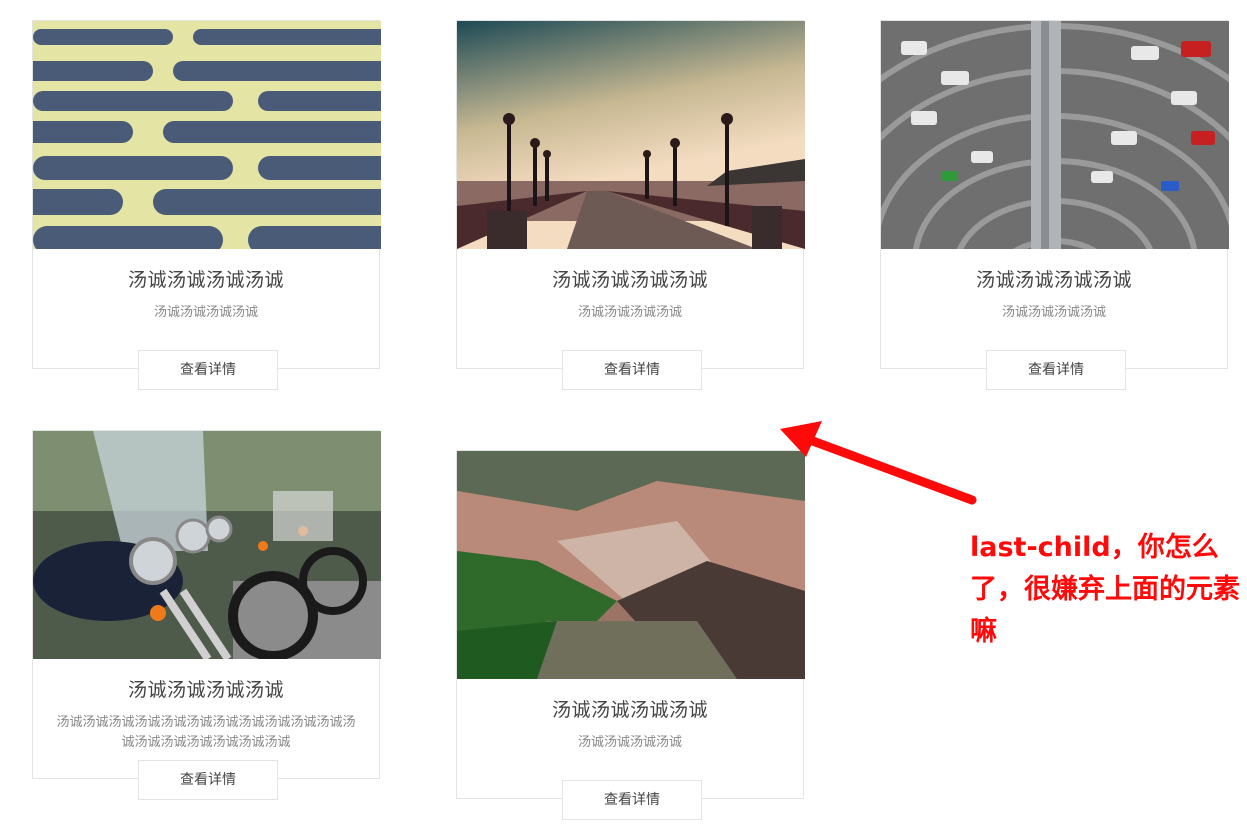 The height and width of the screenshot is (832, 1247). I want to click on annotation-arrow-icon, so click(878, 463).